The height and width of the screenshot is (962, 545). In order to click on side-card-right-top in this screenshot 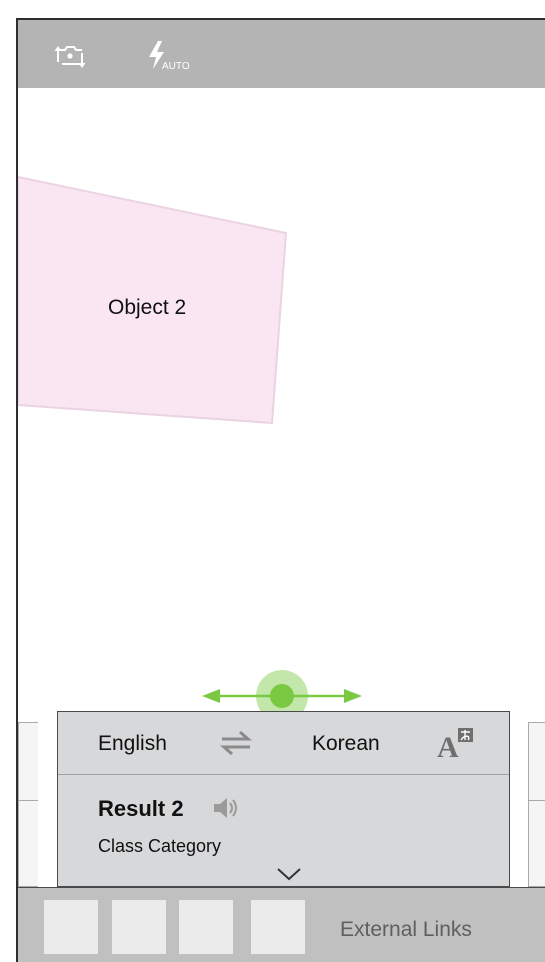, I will do `click(536, 762)`.